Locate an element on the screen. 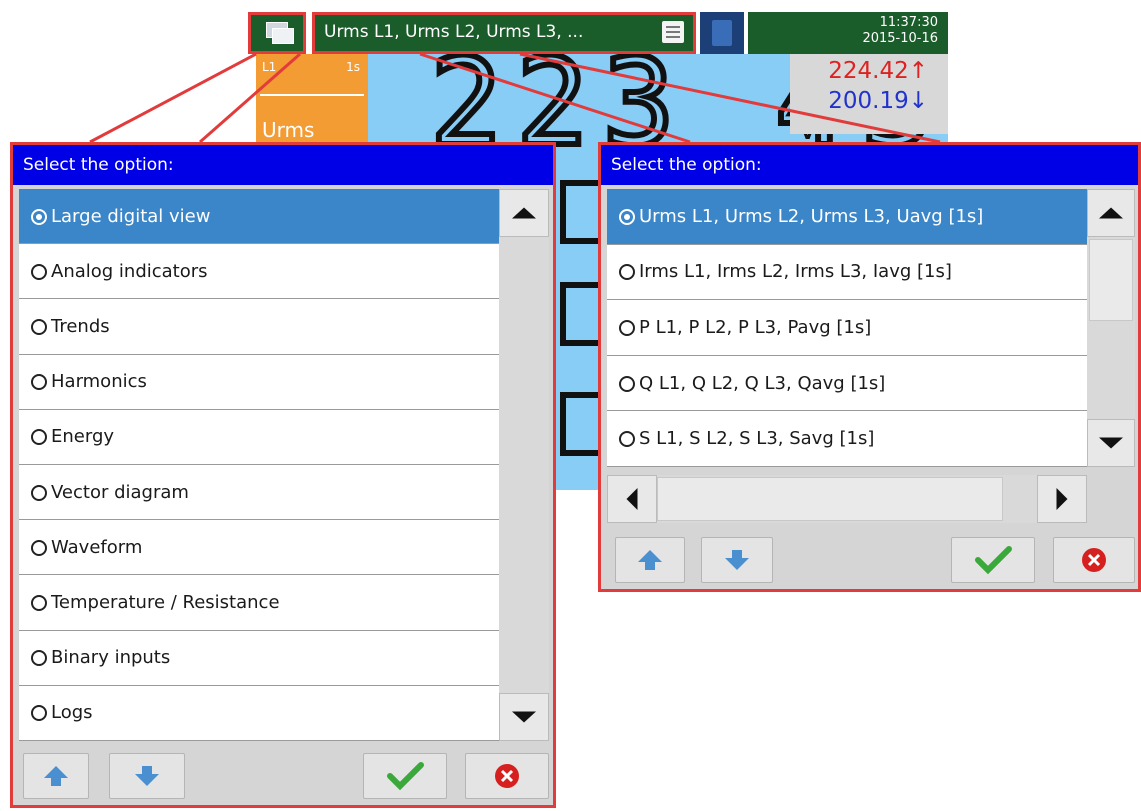 The height and width of the screenshot is (811, 1141). callout-line-left-b is located at coordinates (250, 98).